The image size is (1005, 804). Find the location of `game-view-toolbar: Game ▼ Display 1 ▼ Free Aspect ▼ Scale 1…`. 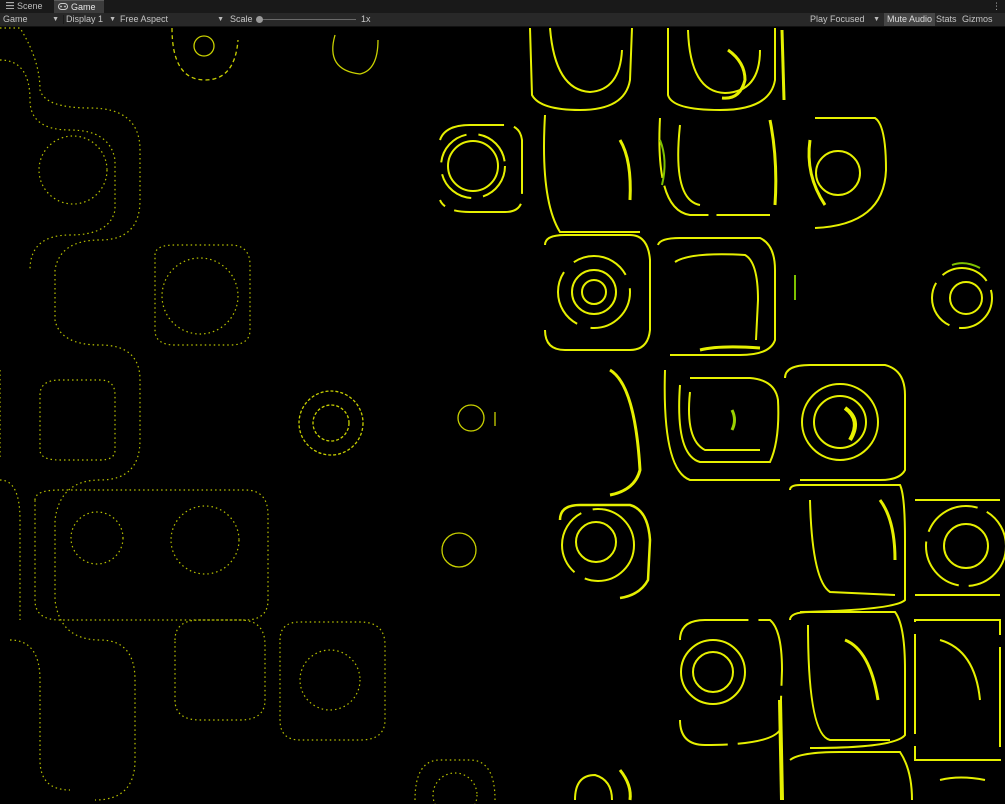

game-view-toolbar: Game ▼ Display 1 ▼ Free Aspect ▼ Scale 1… is located at coordinates (502, 20).